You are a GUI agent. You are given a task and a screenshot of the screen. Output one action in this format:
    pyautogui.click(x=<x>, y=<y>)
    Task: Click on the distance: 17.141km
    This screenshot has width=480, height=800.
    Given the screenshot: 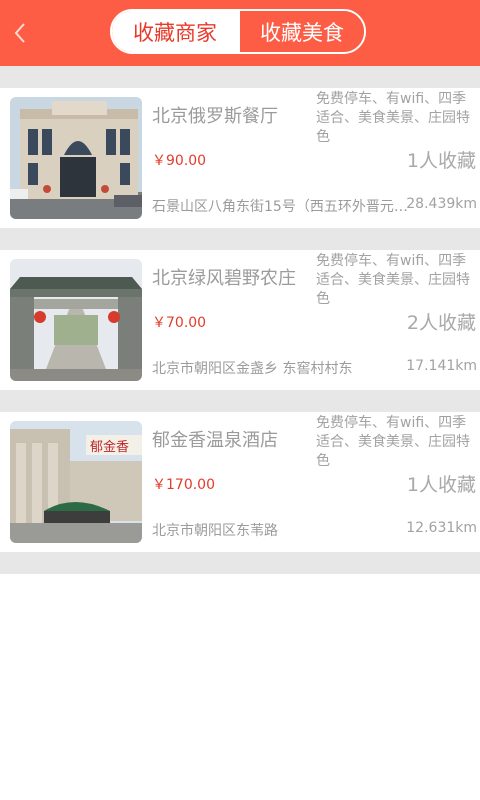 What is the action you would take?
    pyautogui.click(x=441, y=366)
    